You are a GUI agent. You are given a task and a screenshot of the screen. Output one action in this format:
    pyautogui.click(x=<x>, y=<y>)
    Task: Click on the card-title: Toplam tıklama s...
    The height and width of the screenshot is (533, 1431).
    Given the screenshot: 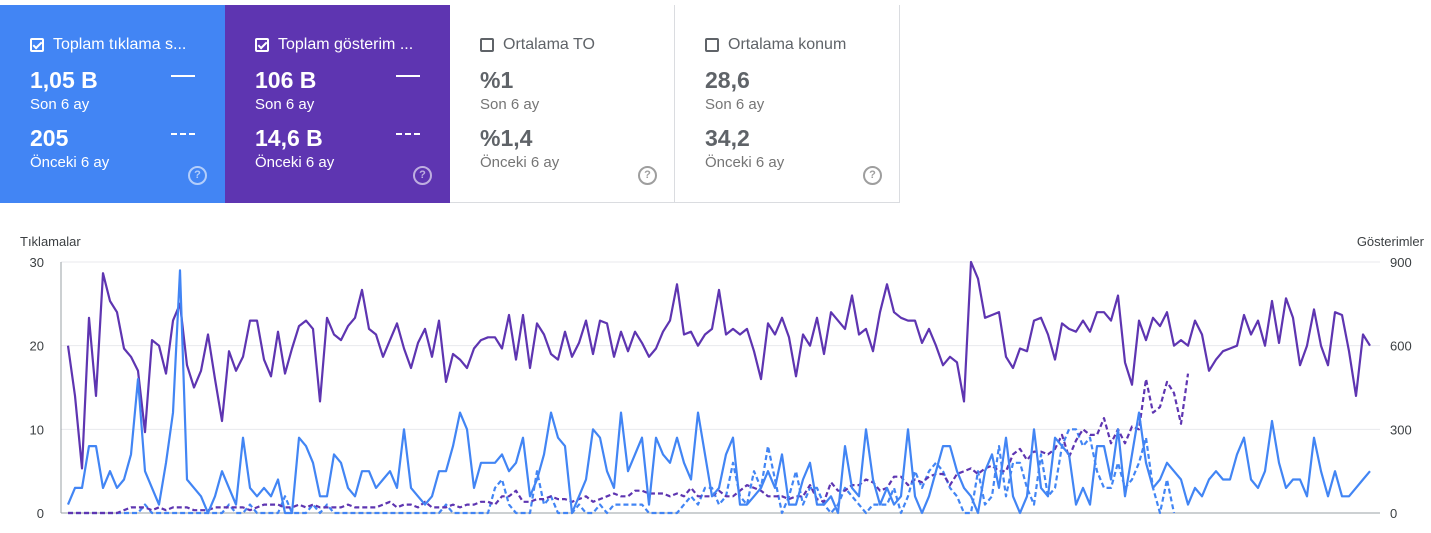 What is the action you would take?
    pyautogui.click(x=120, y=44)
    